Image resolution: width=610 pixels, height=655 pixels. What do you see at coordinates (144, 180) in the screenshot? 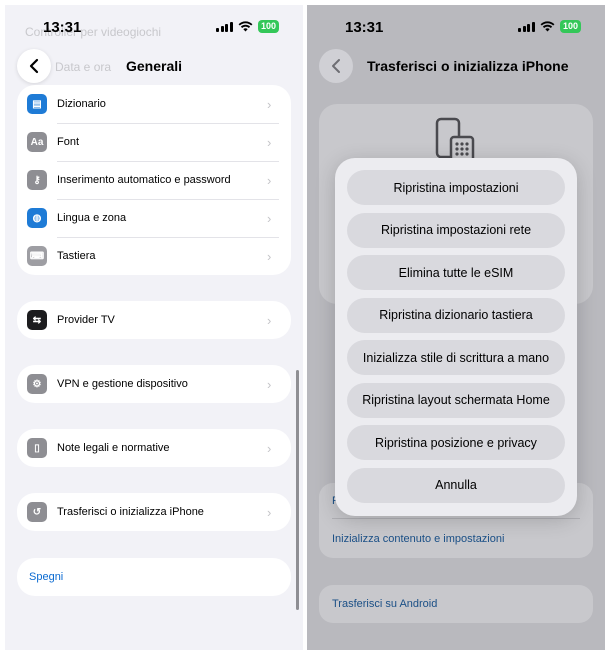
I see `row-label: Inserimento automatico e password` at bounding box center [144, 180].